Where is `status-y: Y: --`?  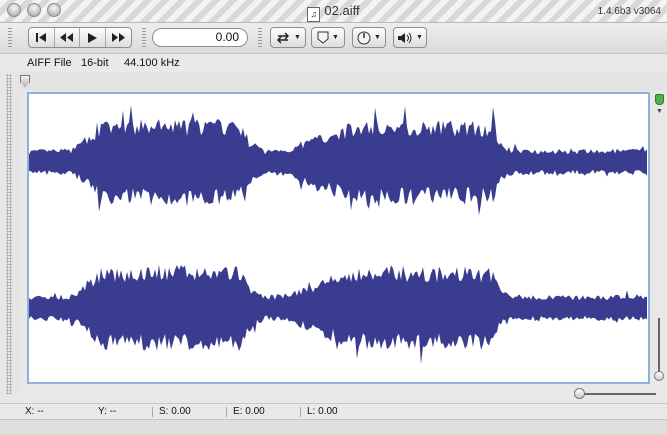
status-y: Y: -- is located at coordinates (107, 411).